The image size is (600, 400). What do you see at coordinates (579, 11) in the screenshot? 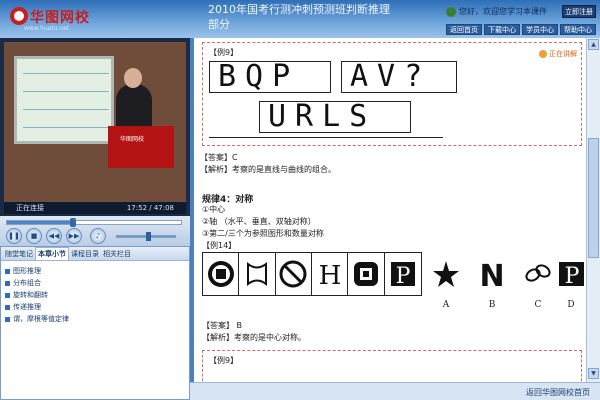
I see `register-button: 立即注册` at bounding box center [579, 11].